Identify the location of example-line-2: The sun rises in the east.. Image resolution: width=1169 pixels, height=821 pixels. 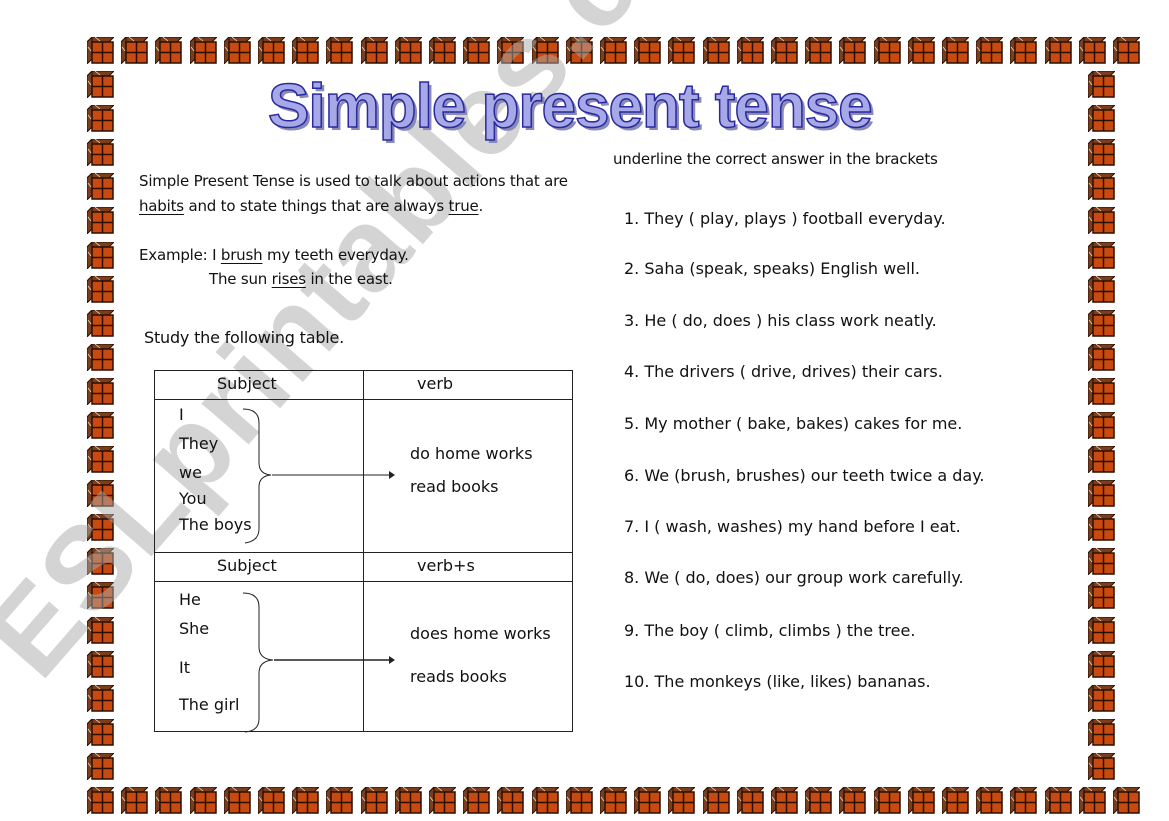
(301, 279).